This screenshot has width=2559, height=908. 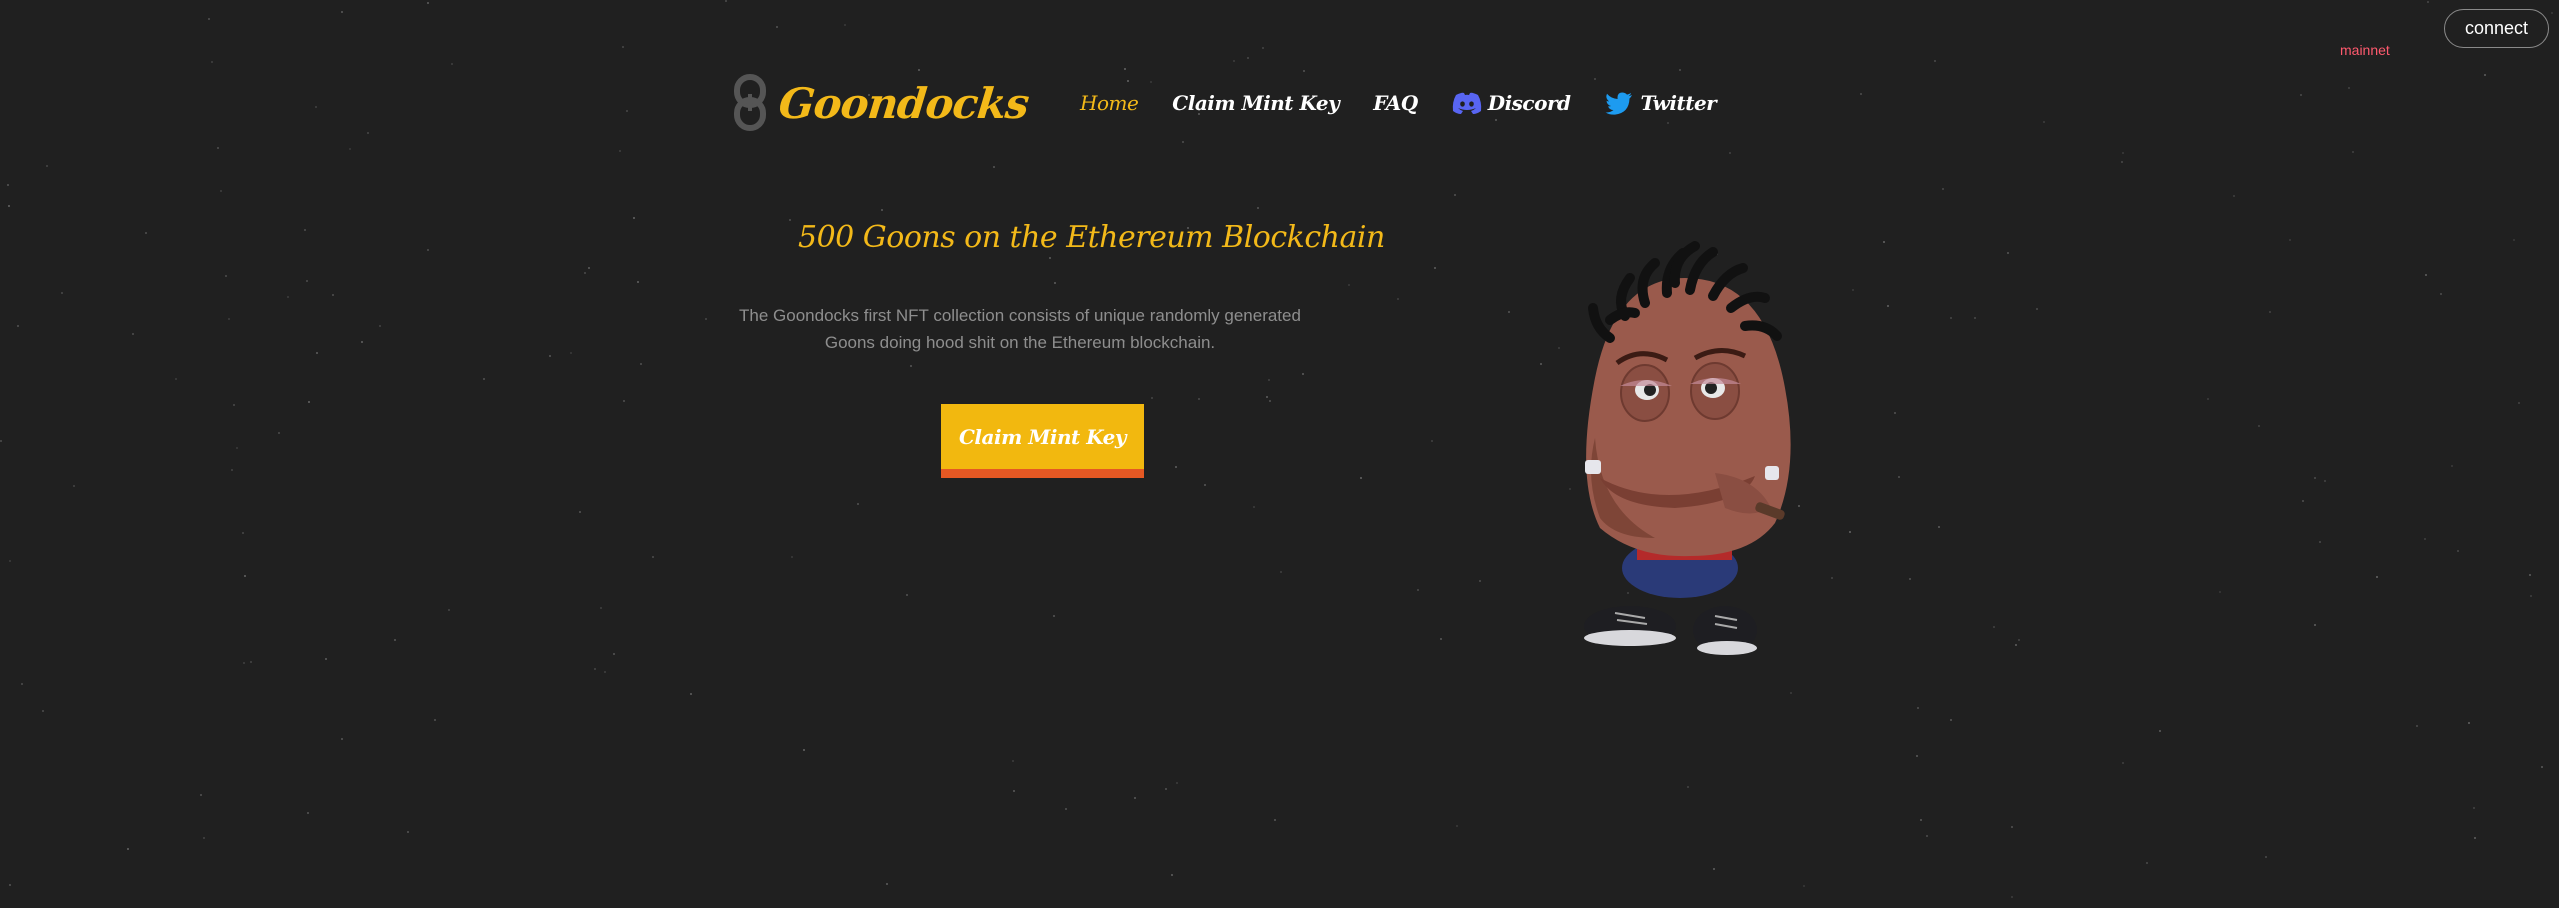 What do you see at coordinates (882, 103) in the screenshot?
I see `brand-logo: Goondocks` at bounding box center [882, 103].